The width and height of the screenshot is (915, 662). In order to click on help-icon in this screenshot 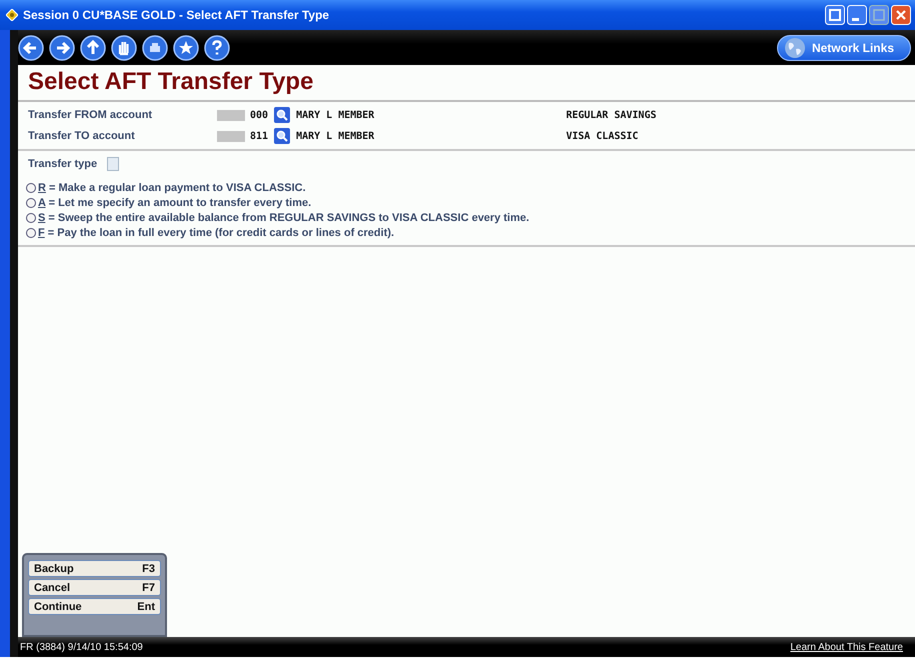, I will do `click(217, 47)`.